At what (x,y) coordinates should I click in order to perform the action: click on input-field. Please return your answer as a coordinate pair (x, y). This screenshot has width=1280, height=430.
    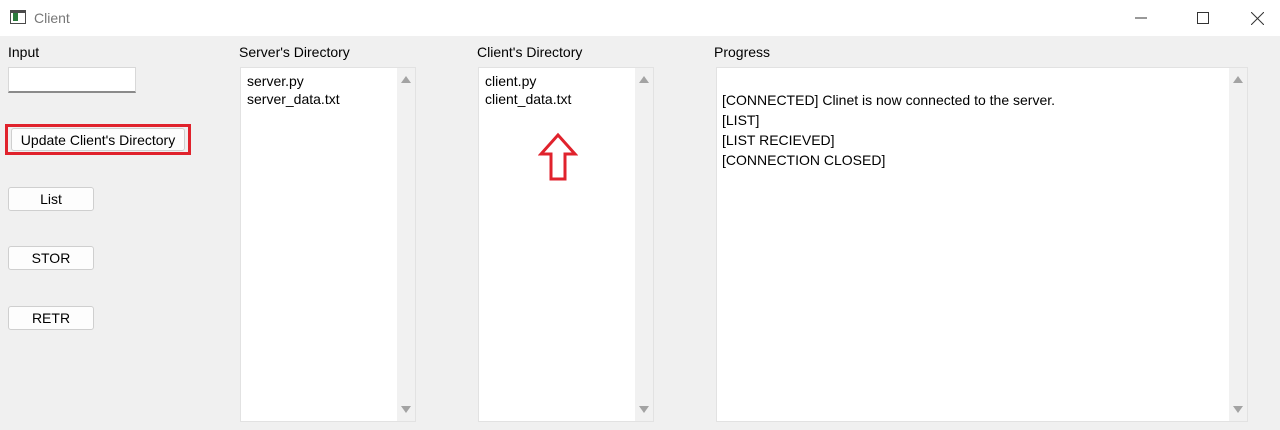
    Looking at the image, I should click on (72, 80).